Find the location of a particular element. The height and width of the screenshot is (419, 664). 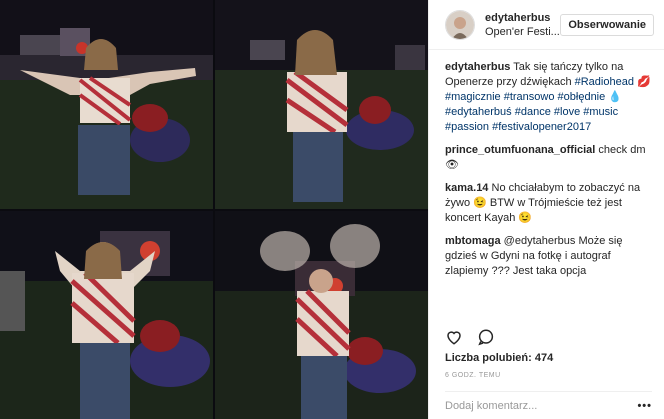

caption-username: edytaherbus is located at coordinates (477, 67).